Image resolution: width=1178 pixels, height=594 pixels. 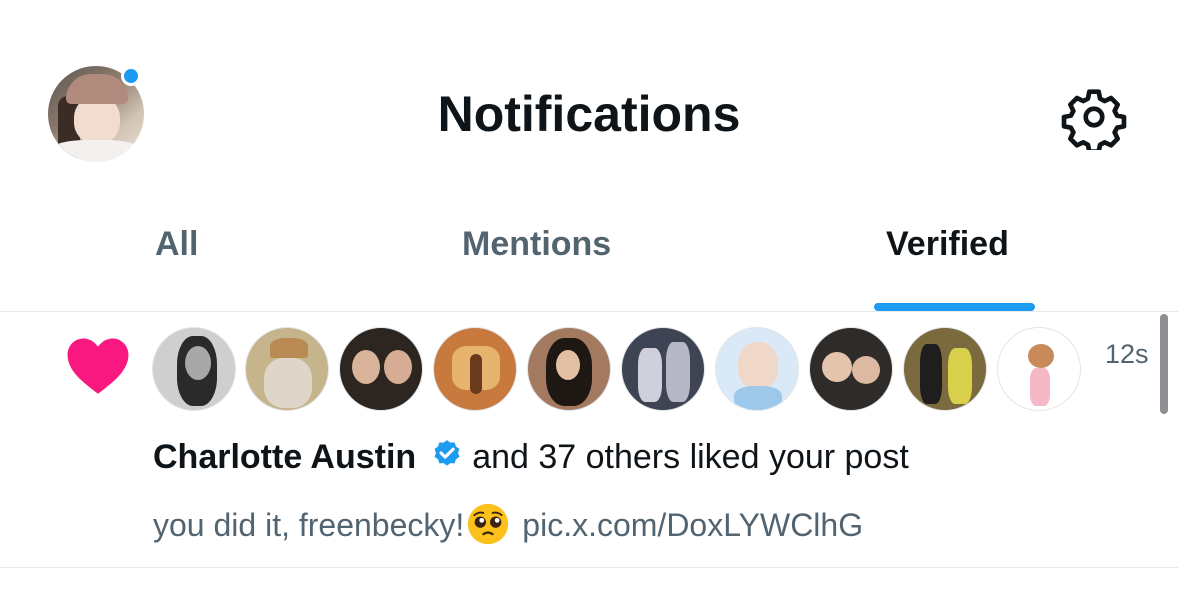 I want to click on divider, so click(x=589, y=567).